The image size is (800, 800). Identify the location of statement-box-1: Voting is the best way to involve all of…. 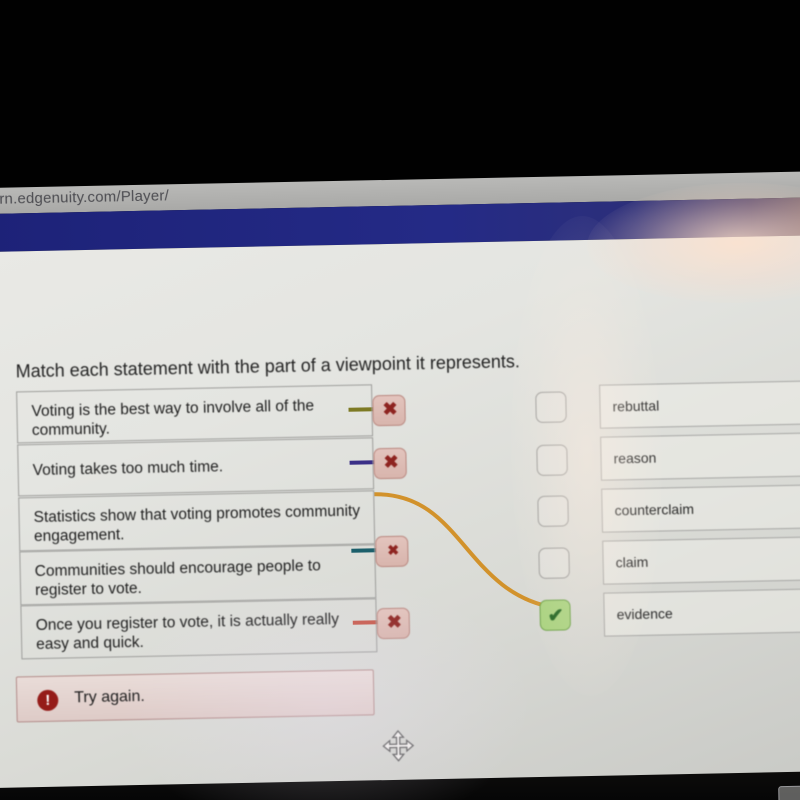
(195, 414).